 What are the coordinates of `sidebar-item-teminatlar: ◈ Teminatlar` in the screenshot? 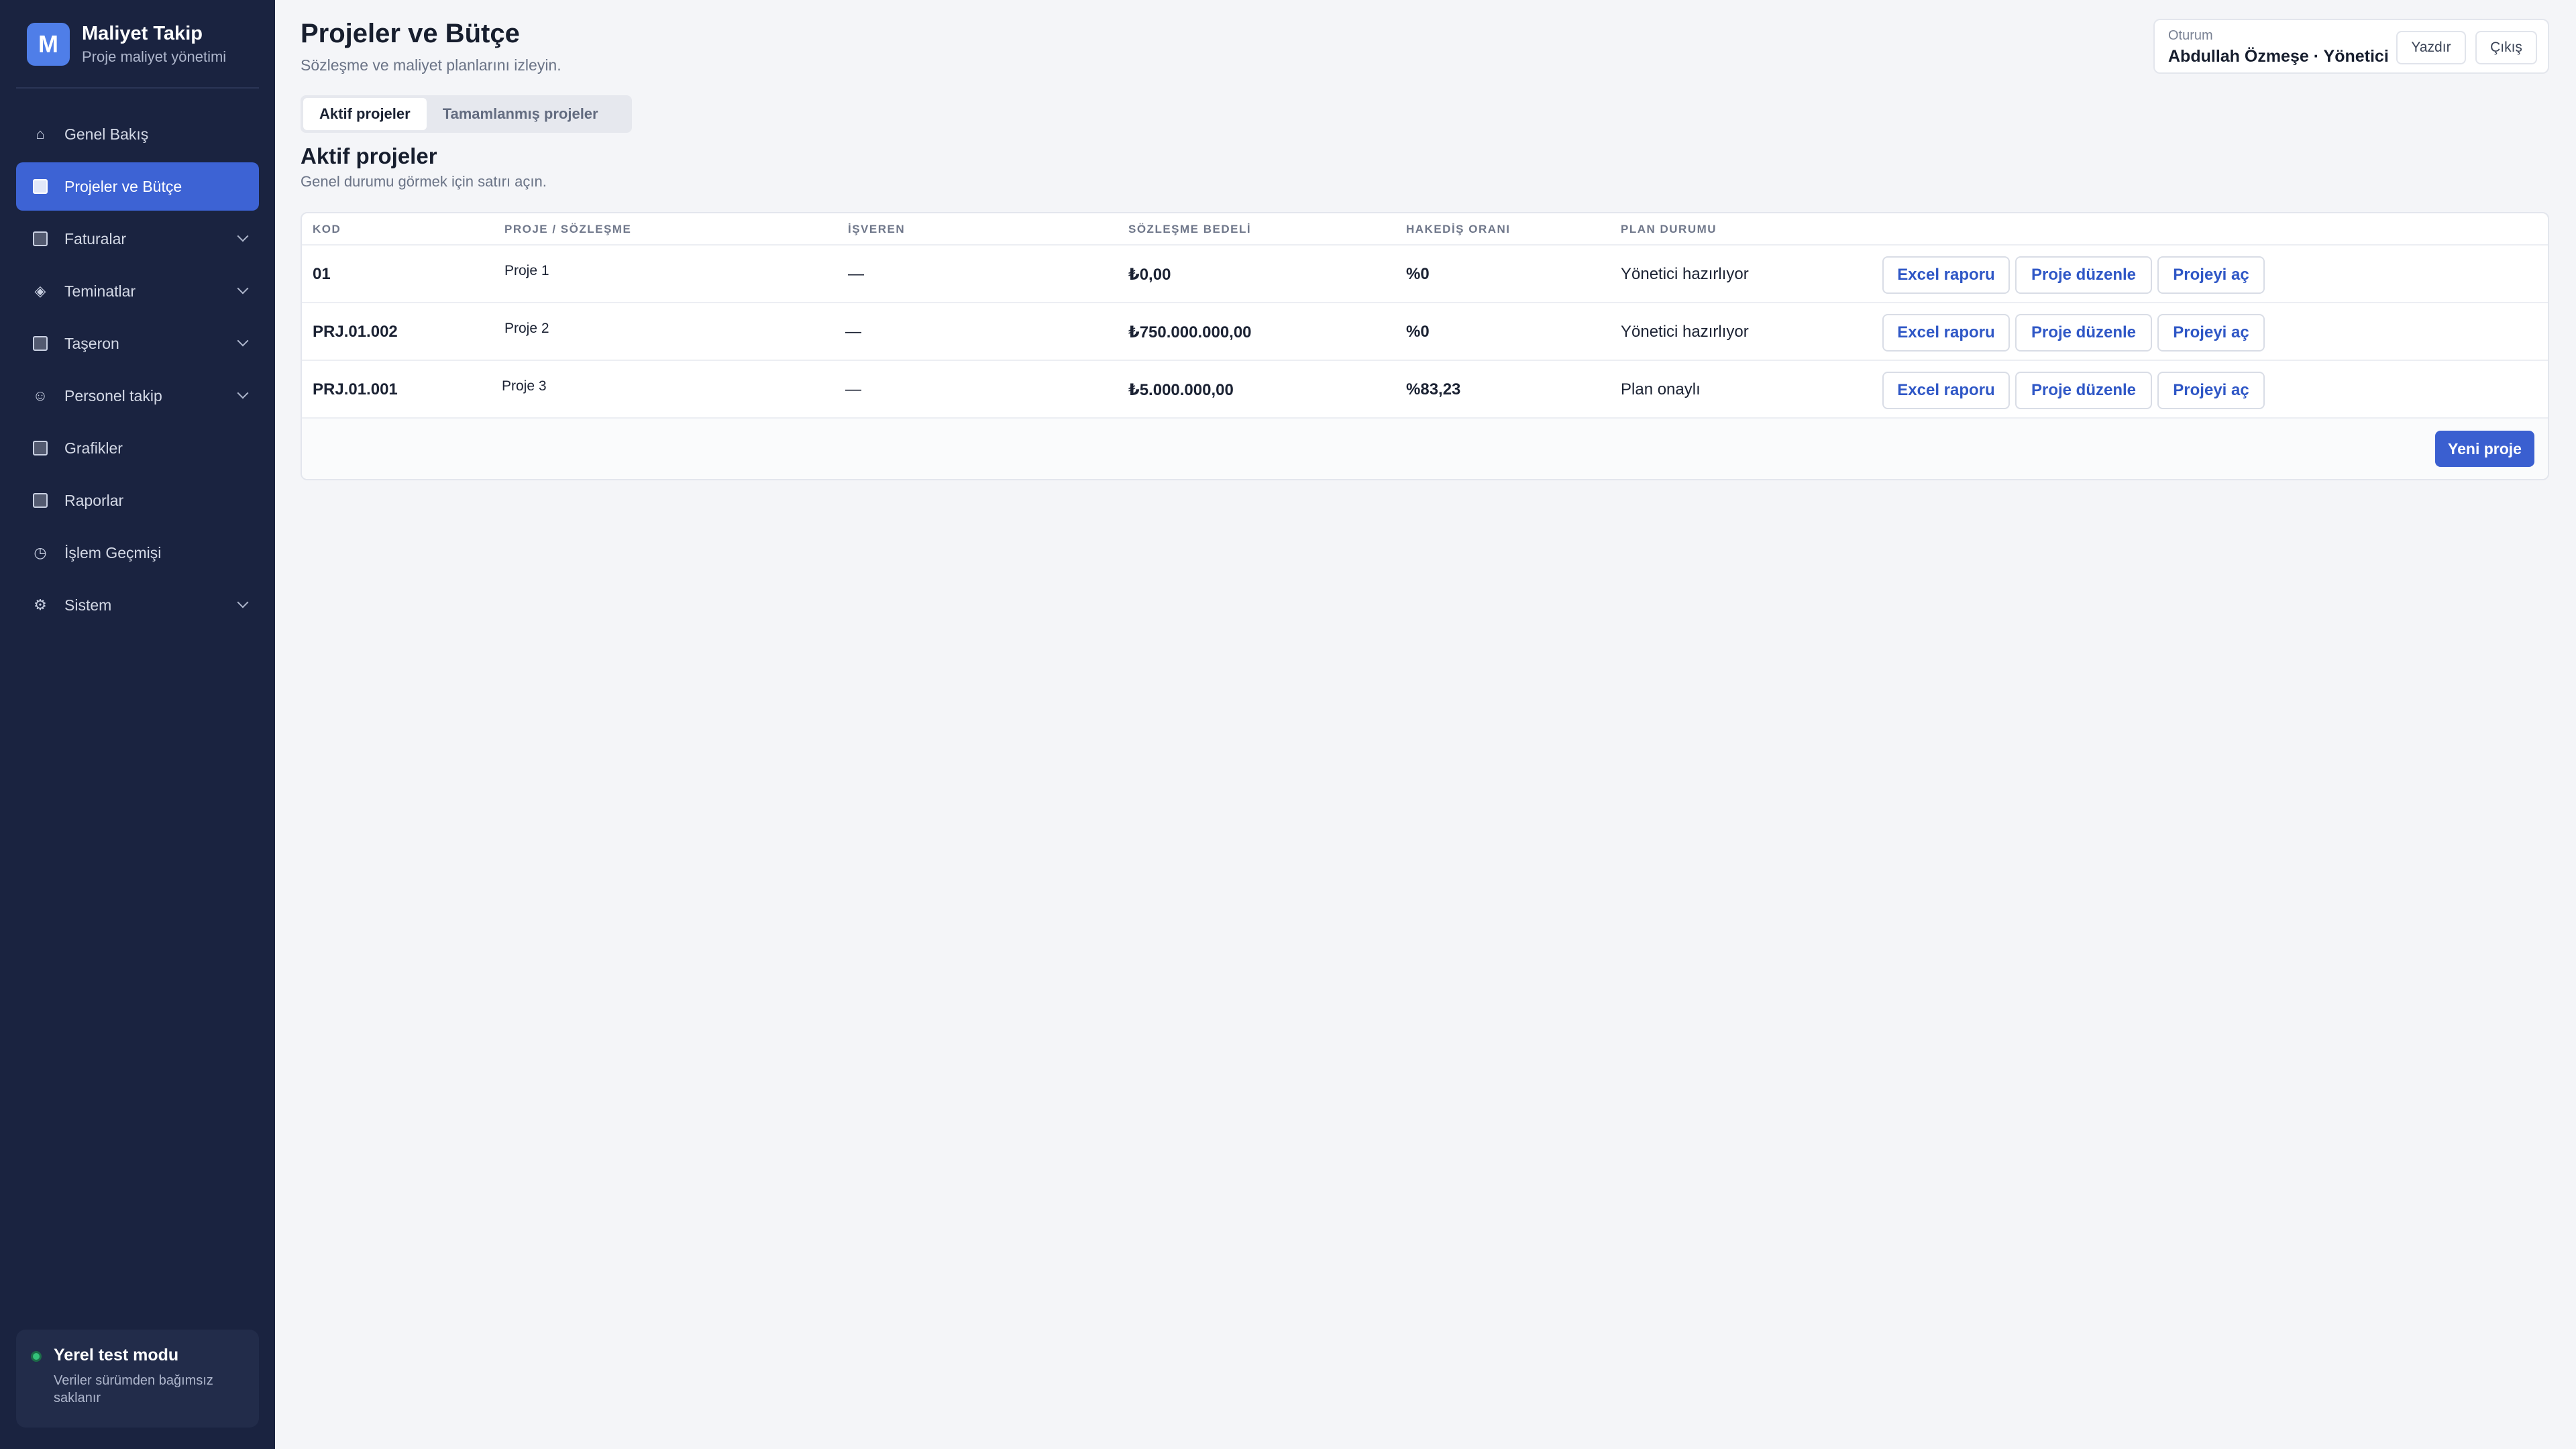 It's located at (137, 291).